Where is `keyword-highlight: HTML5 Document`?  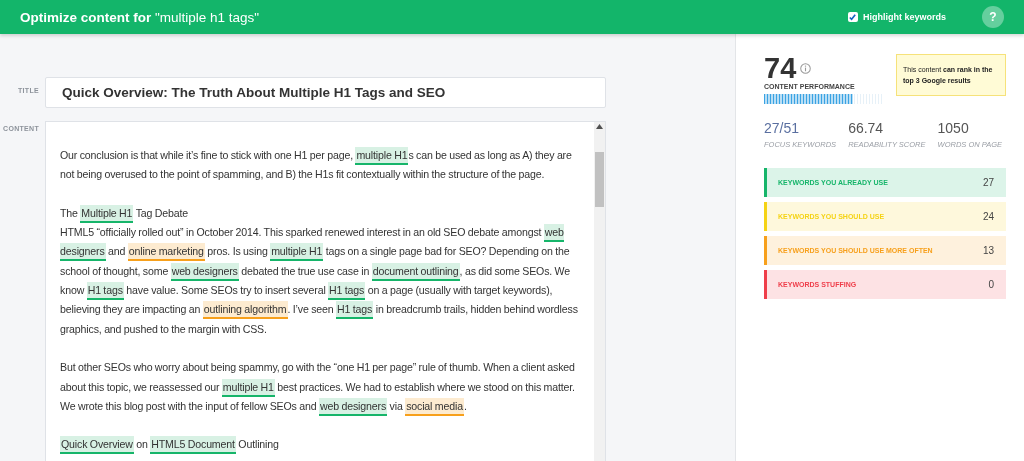
keyword-highlight: HTML5 Document is located at coordinates (193, 445).